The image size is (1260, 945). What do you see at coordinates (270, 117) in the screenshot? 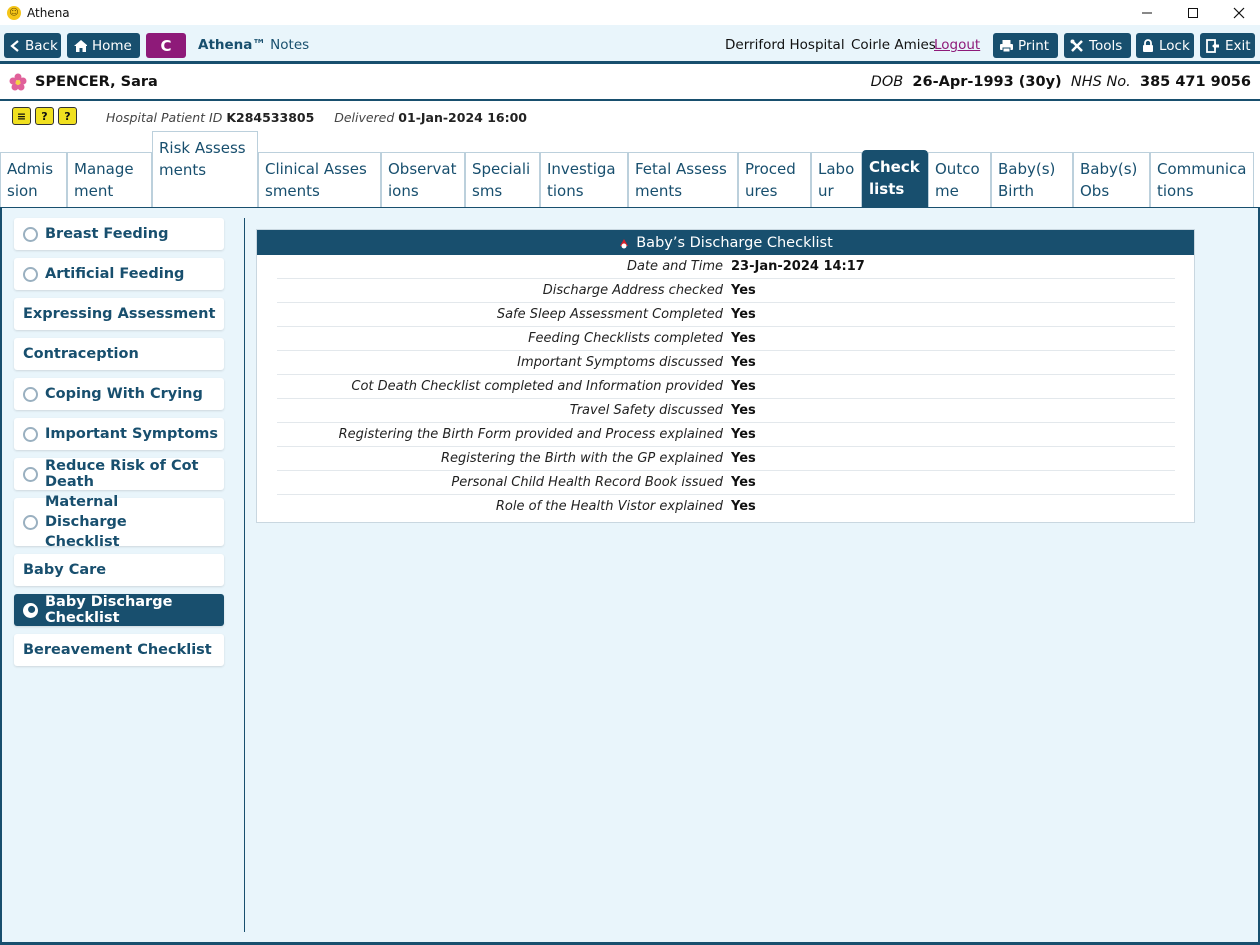
I see `hospital-id-value: K284533805` at bounding box center [270, 117].